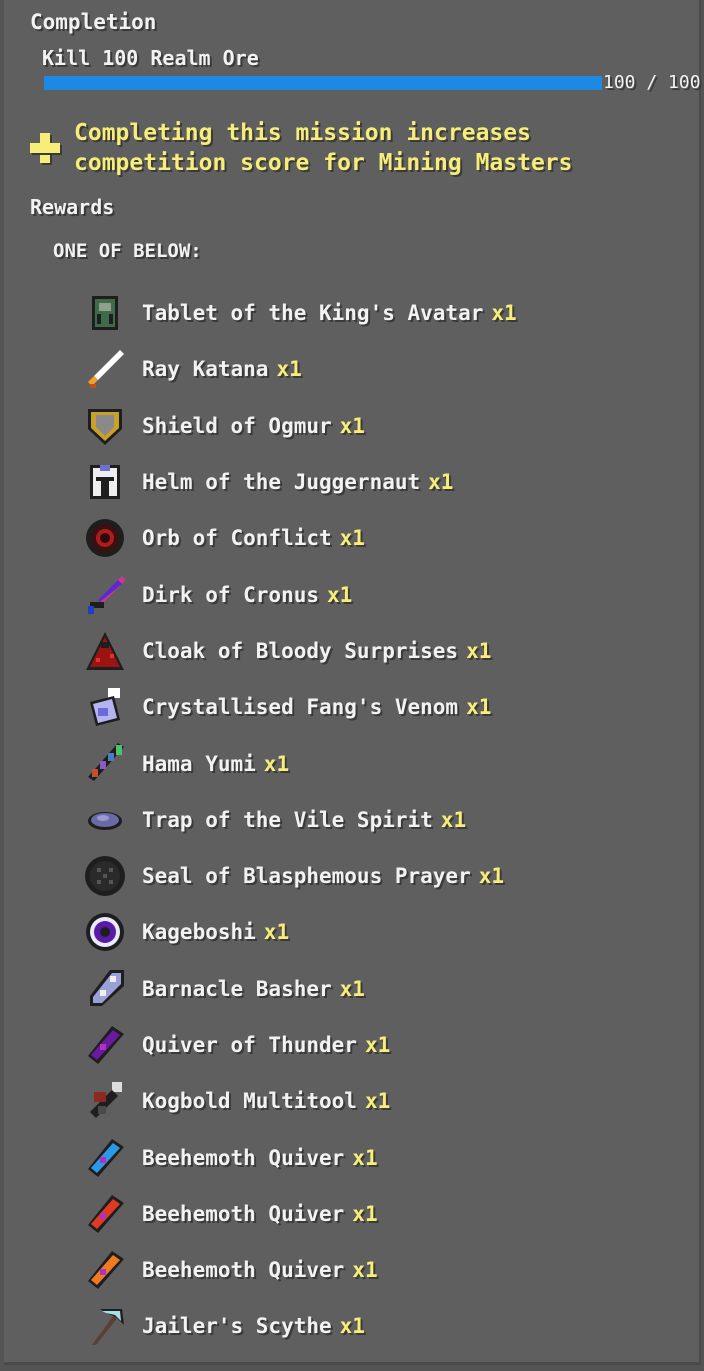 This screenshot has width=704, height=1371. What do you see at coordinates (249, 1101) in the screenshot?
I see `reward-item-name: Kogbold Multitool` at bounding box center [249, 1101].